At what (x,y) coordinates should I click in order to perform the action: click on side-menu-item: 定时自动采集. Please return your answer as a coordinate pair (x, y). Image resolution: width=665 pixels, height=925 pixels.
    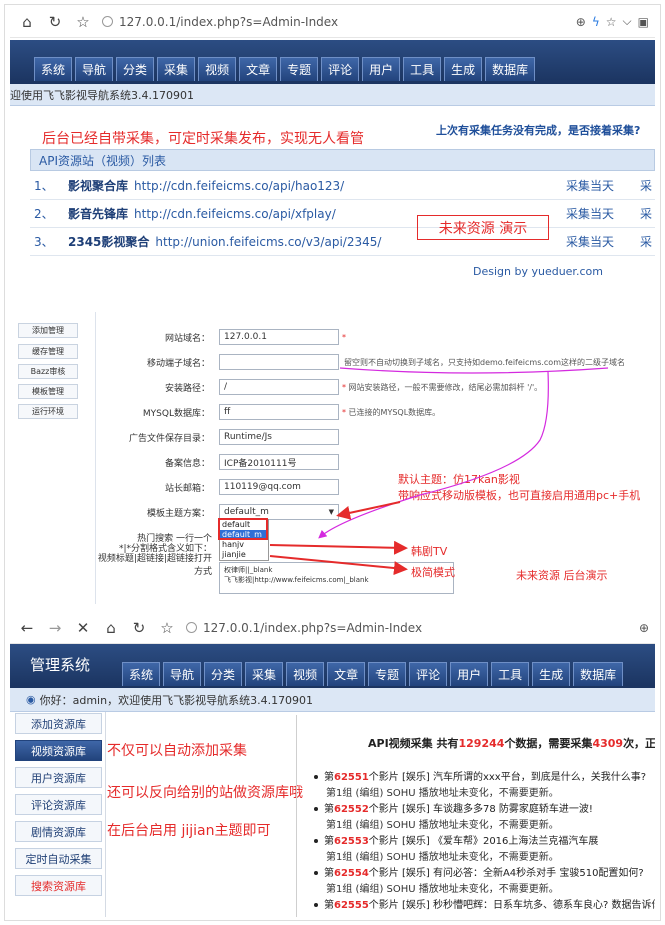
    Looking at the image, I should click on (58, 858).